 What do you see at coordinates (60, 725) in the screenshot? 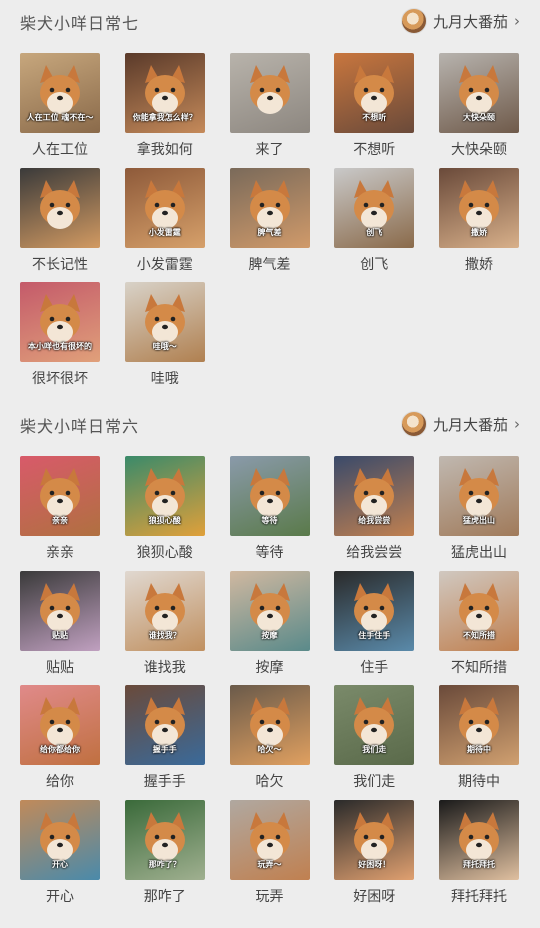
I see `sticker-thumbnail: 给你都给你` at bounding box center [60, 725].